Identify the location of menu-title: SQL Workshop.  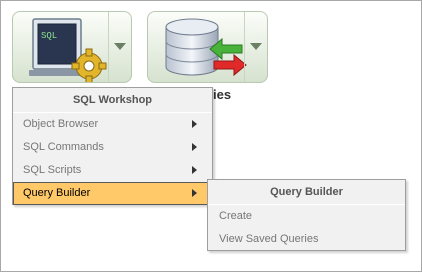
(112, 100).